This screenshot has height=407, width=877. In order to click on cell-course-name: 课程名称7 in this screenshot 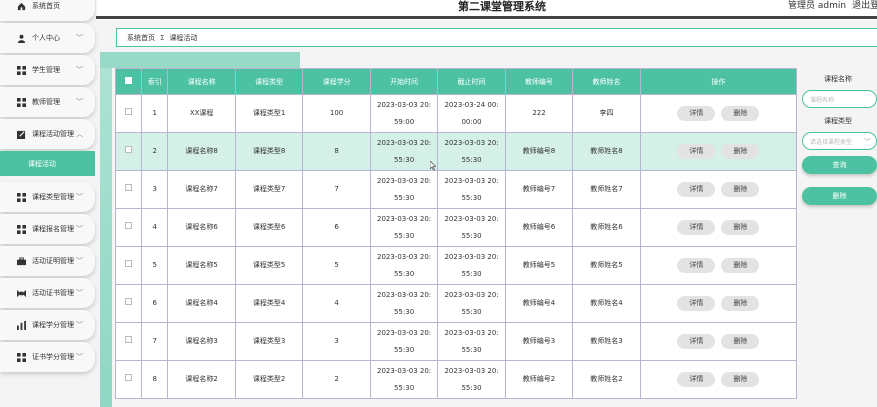, I will do `click(201, 189)`.